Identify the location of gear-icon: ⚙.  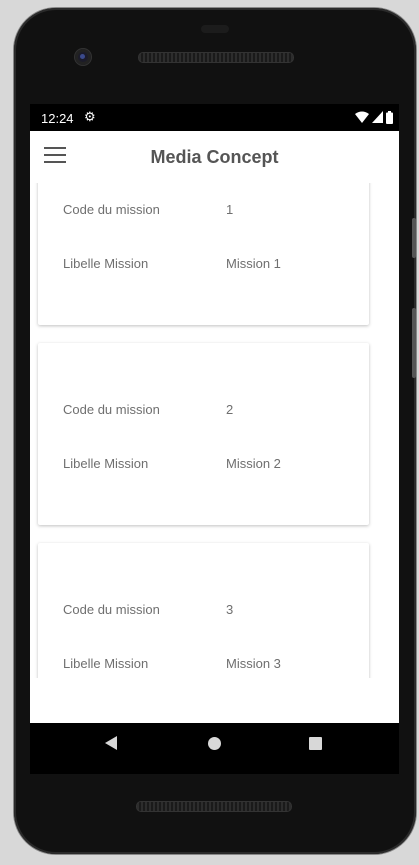
(90, 116).